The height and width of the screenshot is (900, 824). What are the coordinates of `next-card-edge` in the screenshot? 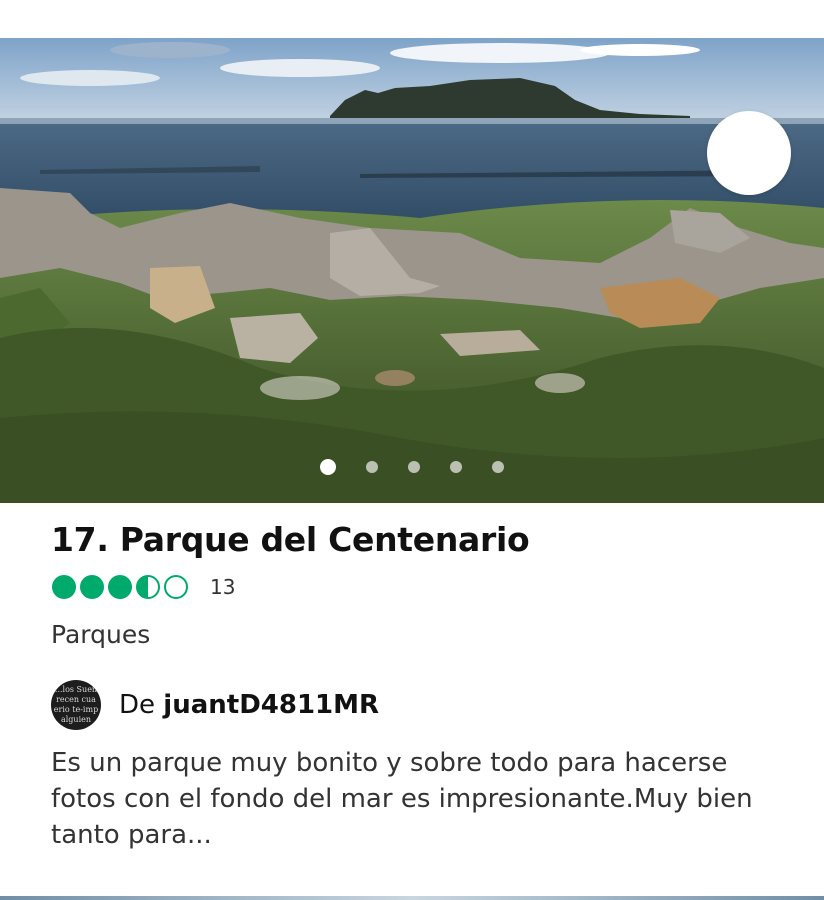 It's located at (412, 898).